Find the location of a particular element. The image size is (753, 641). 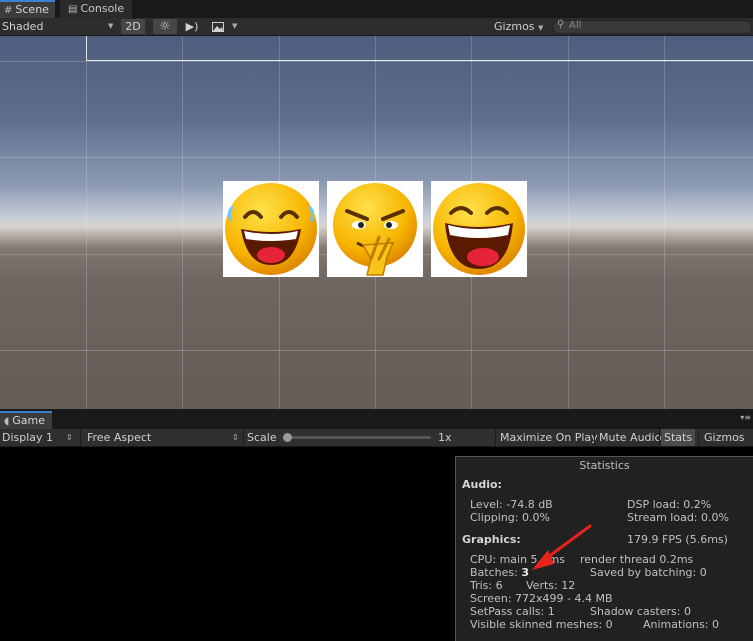

pacman-icon: ◖ is located at coordinates (7, 421).